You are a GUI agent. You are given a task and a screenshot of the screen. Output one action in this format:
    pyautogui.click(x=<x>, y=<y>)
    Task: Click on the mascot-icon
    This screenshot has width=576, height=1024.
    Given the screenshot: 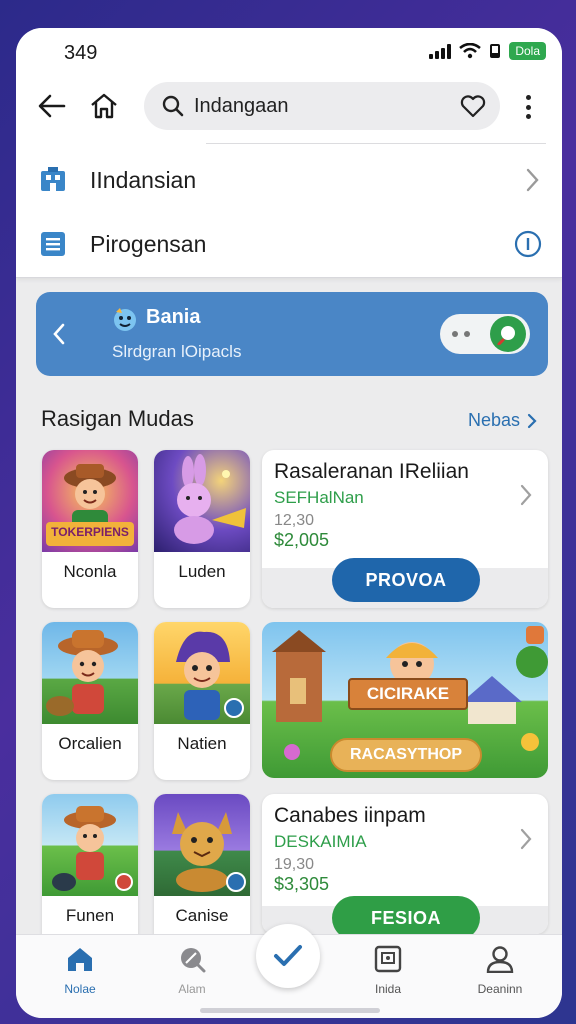 What is the action you would take?
    pyautogui.click(x=125, y=321)
    